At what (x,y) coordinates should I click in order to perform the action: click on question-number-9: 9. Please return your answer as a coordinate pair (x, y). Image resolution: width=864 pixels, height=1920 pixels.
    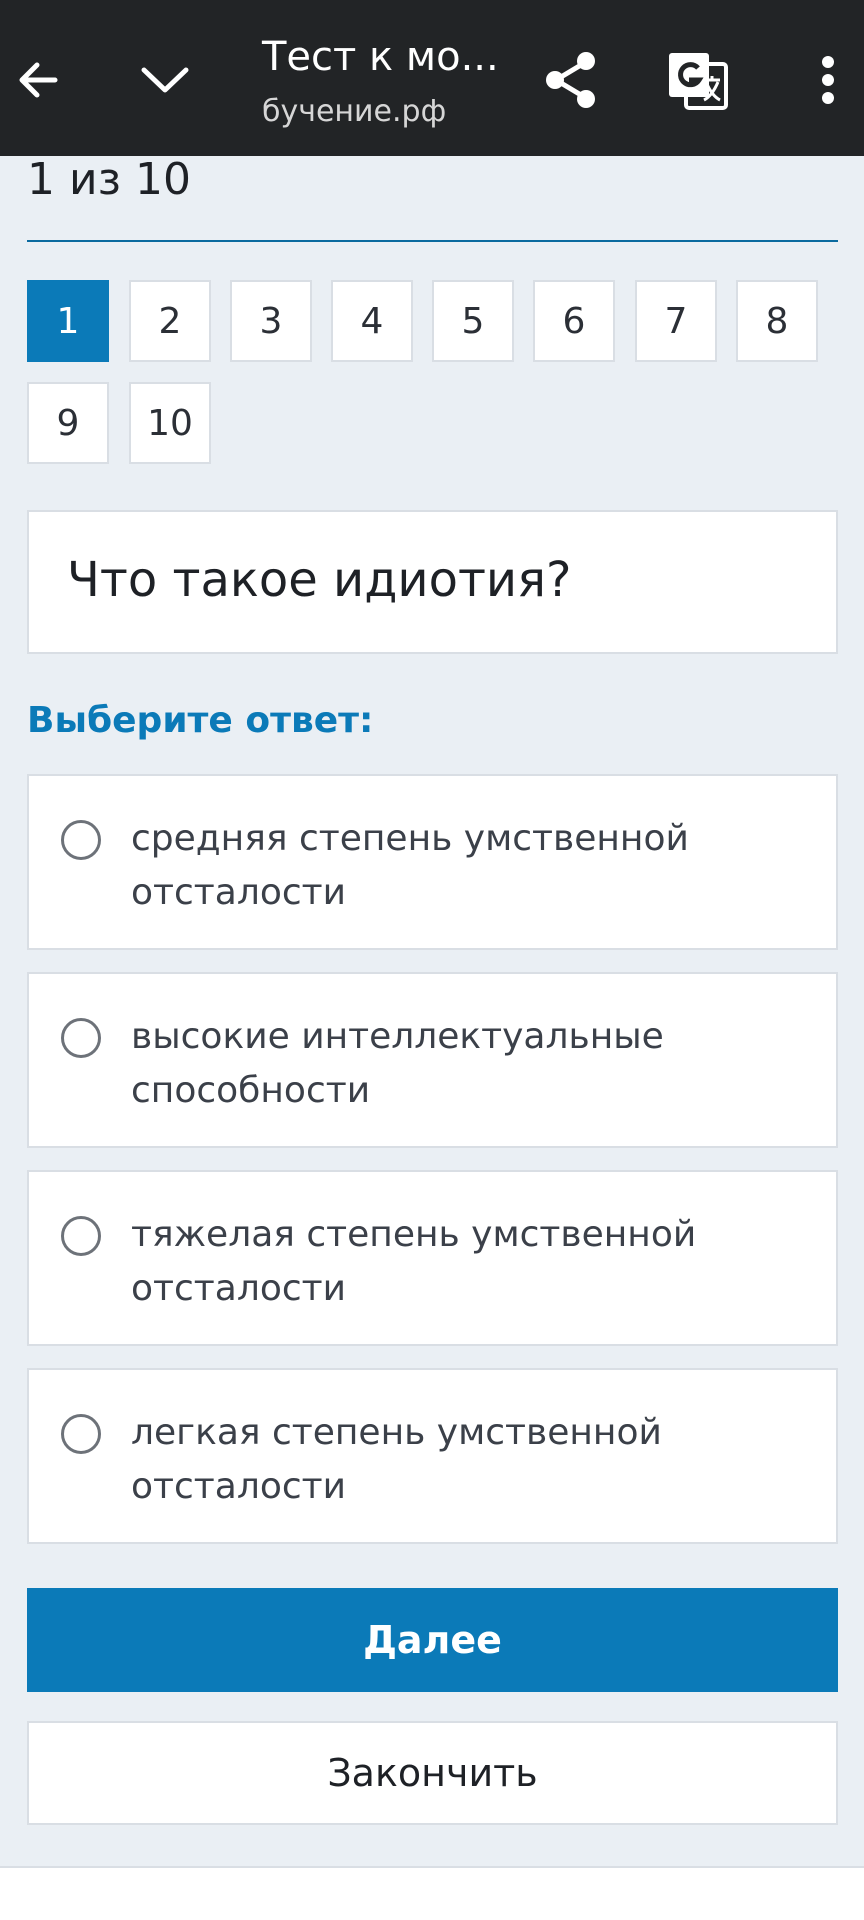
    Looking at the image, I should click on (68, 423).